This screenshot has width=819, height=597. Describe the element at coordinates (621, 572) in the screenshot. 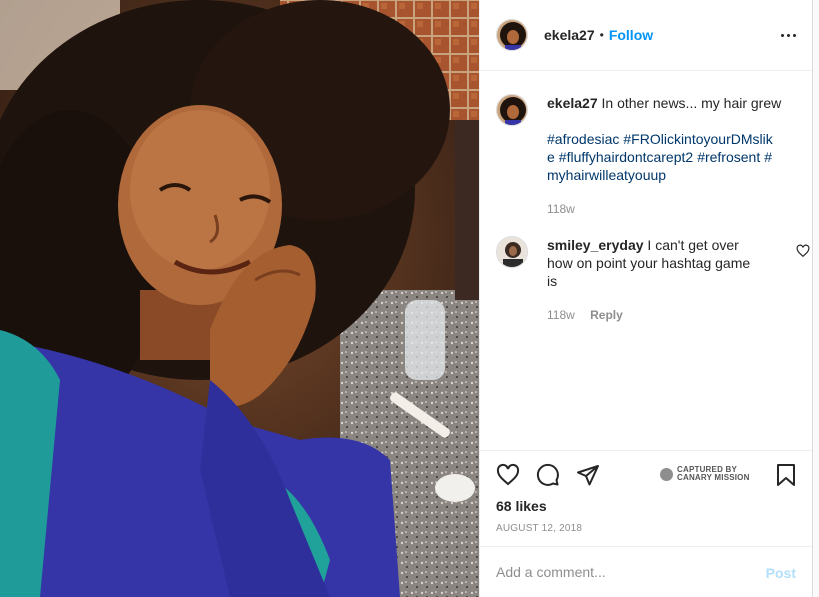

I see `comment-input` at that location.